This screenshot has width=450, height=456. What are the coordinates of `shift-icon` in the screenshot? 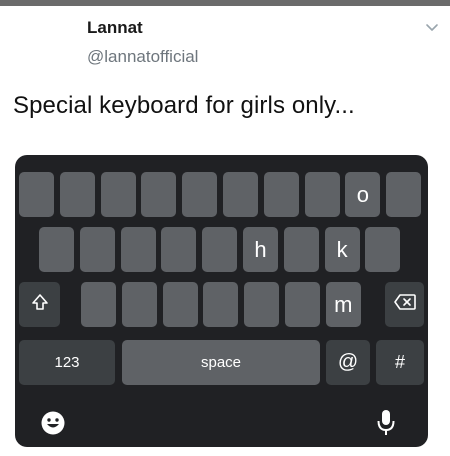 It's located at (40, 304).